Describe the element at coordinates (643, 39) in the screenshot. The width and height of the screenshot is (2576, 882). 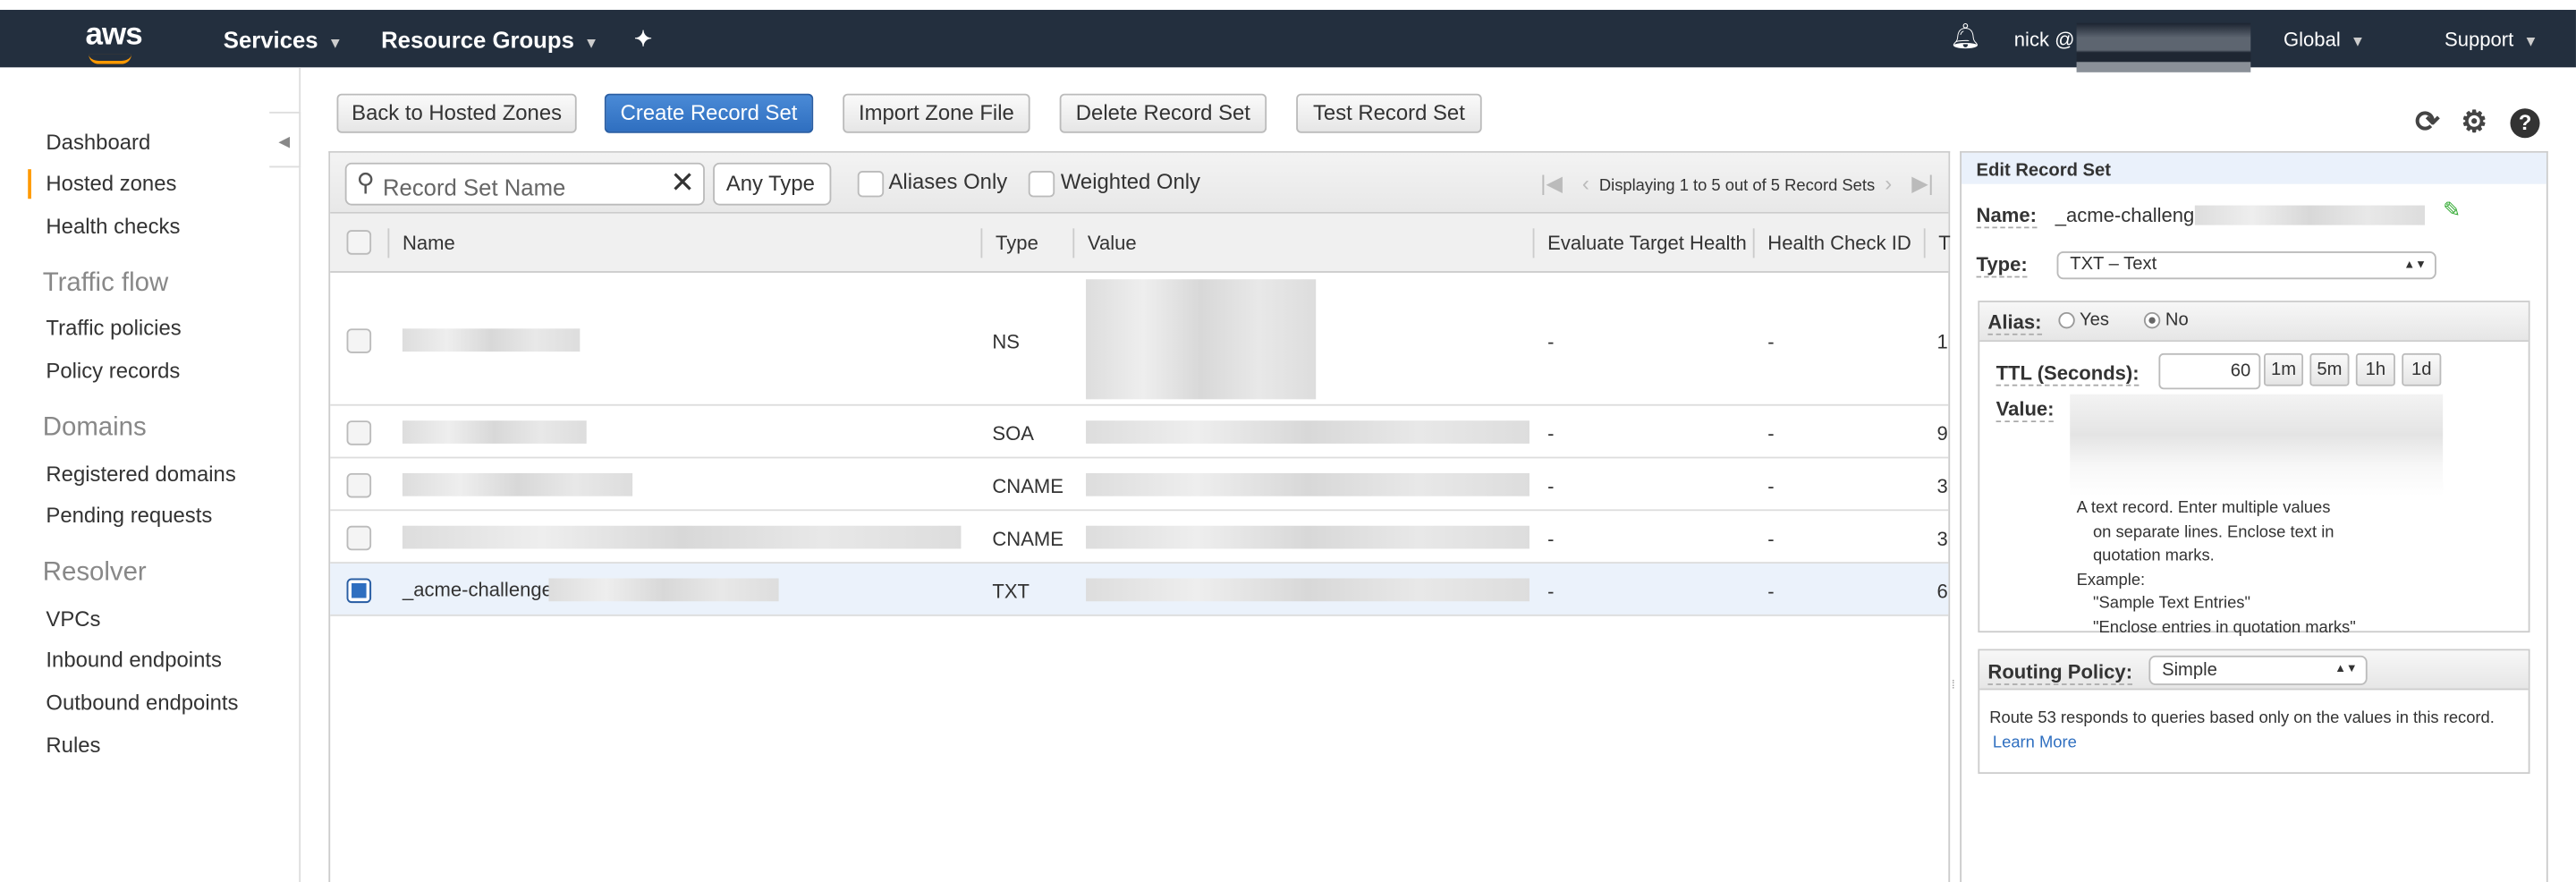
I see `pin-icon: ✦` at that location.